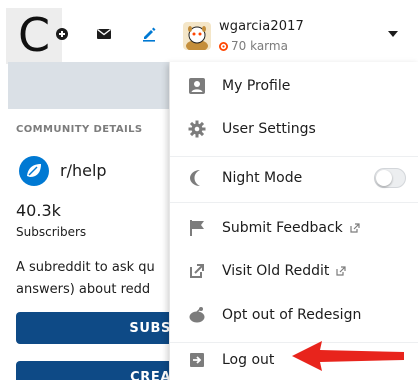 Image resolution: width=418 pixels, height=380 pixels. Describe the element at coordinates (104, 34) in the screenshot. I see `mail-icon` at that location.